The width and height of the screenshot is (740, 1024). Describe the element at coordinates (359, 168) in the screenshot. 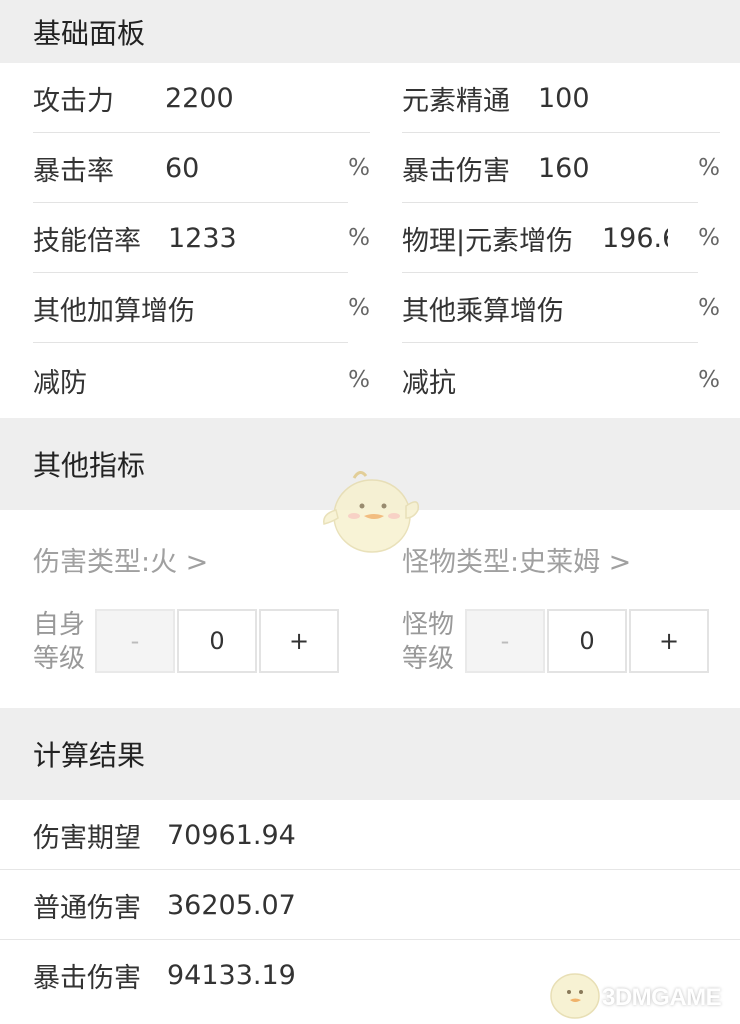

I see `crit-rate-unit: %` at that location.